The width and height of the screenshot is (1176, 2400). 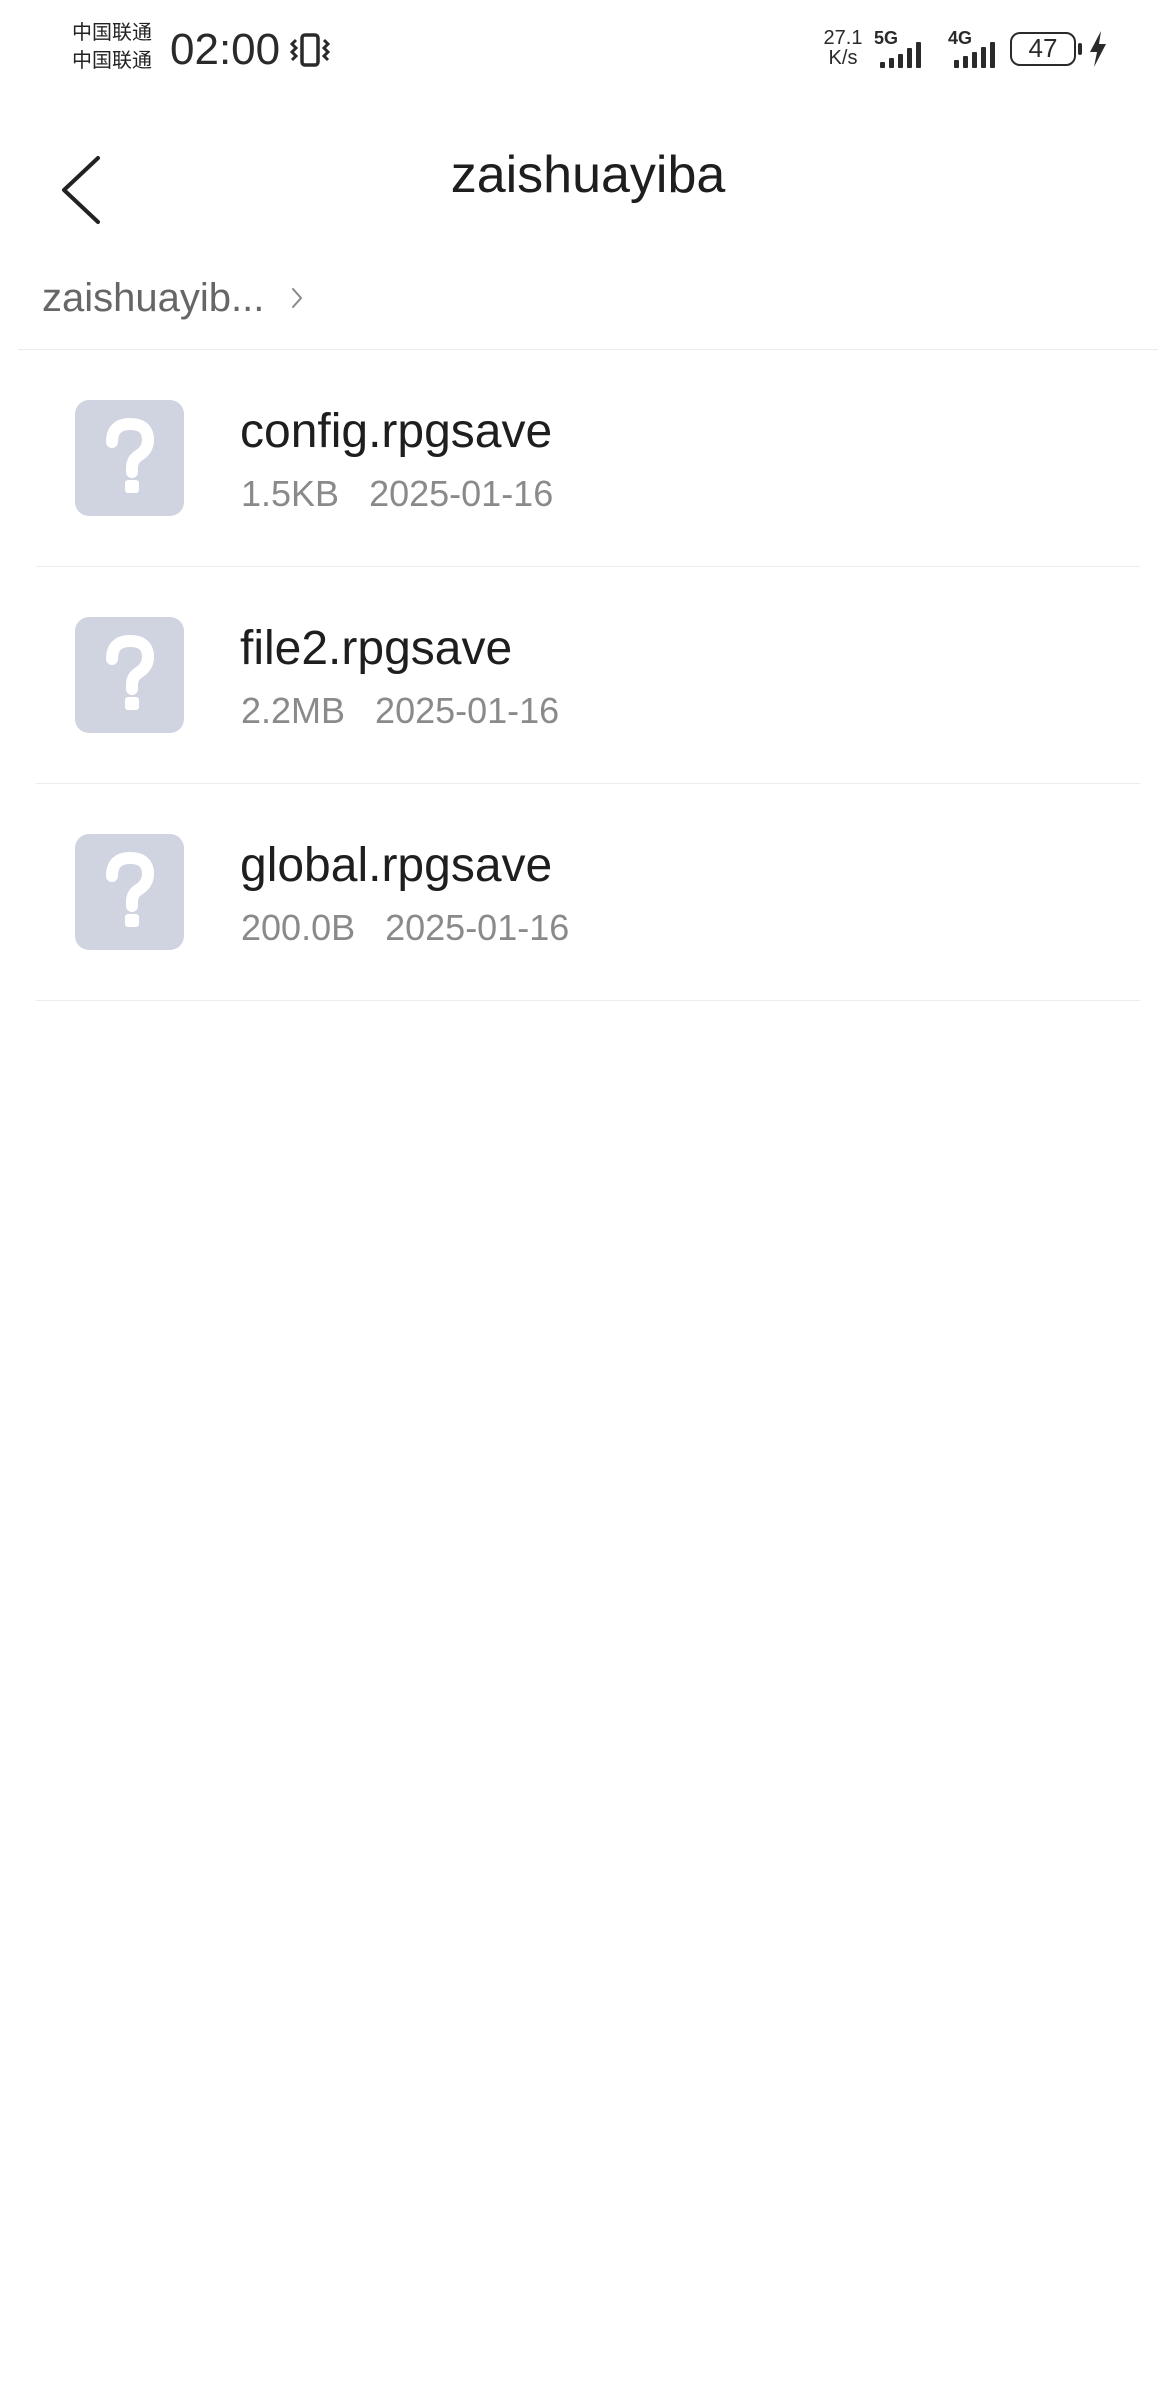 What do you see at coordinates (1043, 49) in the screenshot?
I see `battery-icon: 47` at bounding box center [1043, 49].